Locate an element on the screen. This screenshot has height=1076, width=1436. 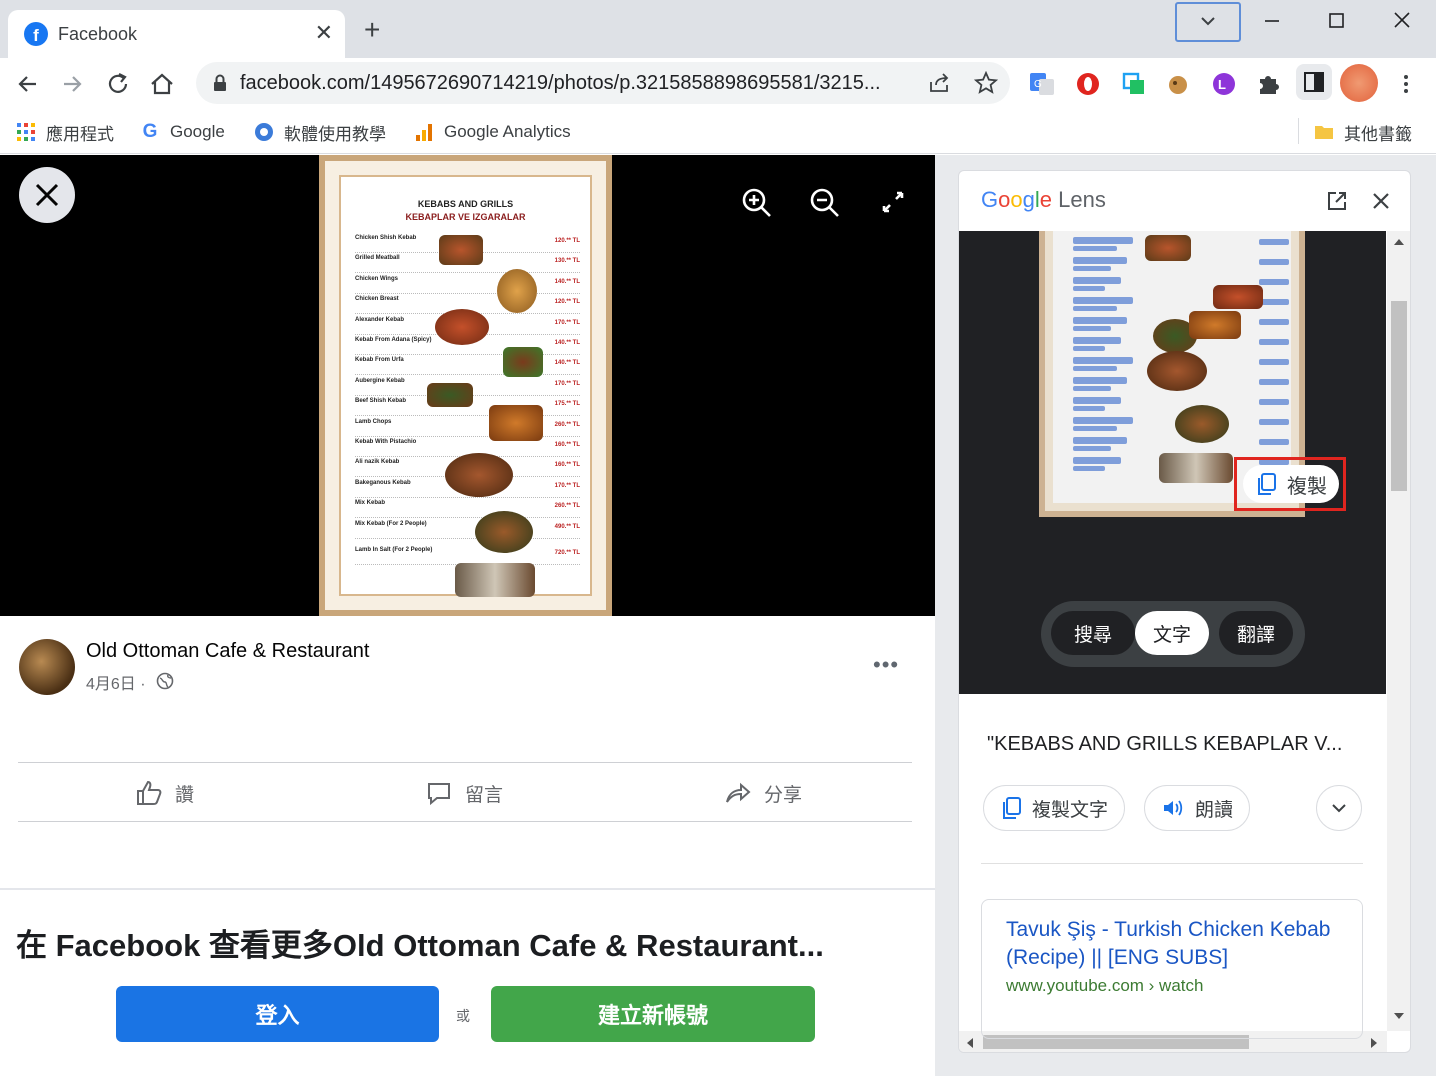
close-icon is located at coordinates (47, 195).